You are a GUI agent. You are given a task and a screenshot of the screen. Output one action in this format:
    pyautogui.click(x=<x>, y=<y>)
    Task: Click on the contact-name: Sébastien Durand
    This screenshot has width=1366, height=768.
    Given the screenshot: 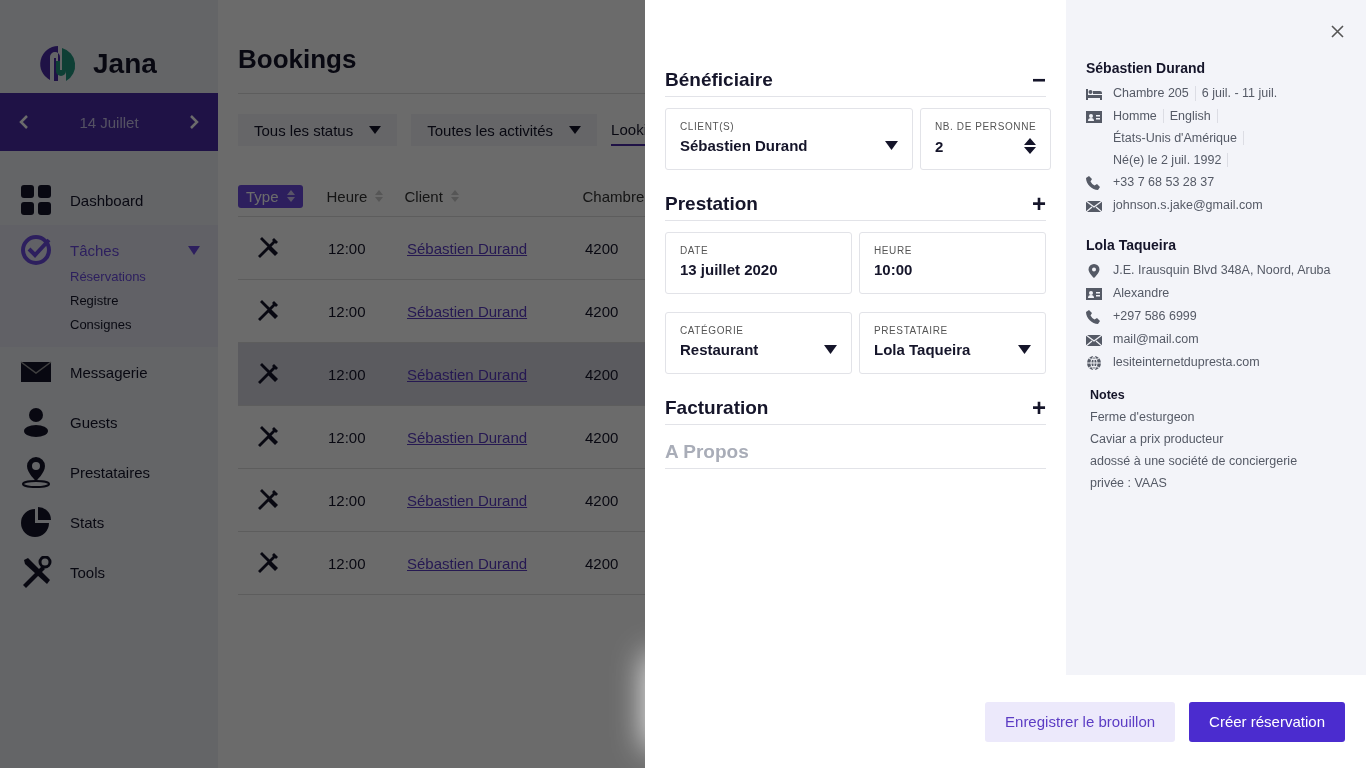 What is the action you would take?
    pyautogui.click(x=1146, y=68)
    